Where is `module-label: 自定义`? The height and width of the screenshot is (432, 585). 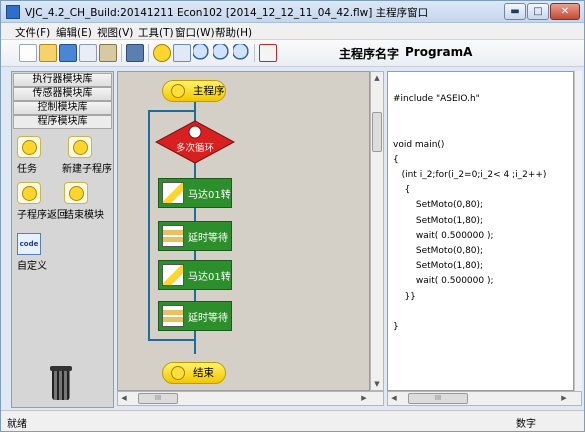
module-label: 自定义 is located at coordinates (32, 266).